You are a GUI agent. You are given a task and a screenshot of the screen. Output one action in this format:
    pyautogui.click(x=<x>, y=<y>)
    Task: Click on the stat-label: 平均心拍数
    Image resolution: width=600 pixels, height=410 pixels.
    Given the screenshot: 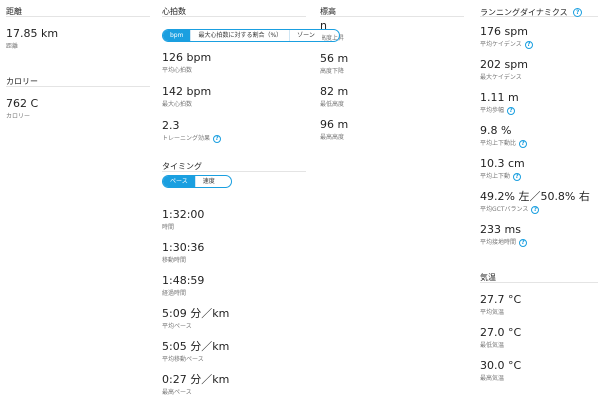 What is the action you would take?
    pyautogui.click(x=177, y=70)
    